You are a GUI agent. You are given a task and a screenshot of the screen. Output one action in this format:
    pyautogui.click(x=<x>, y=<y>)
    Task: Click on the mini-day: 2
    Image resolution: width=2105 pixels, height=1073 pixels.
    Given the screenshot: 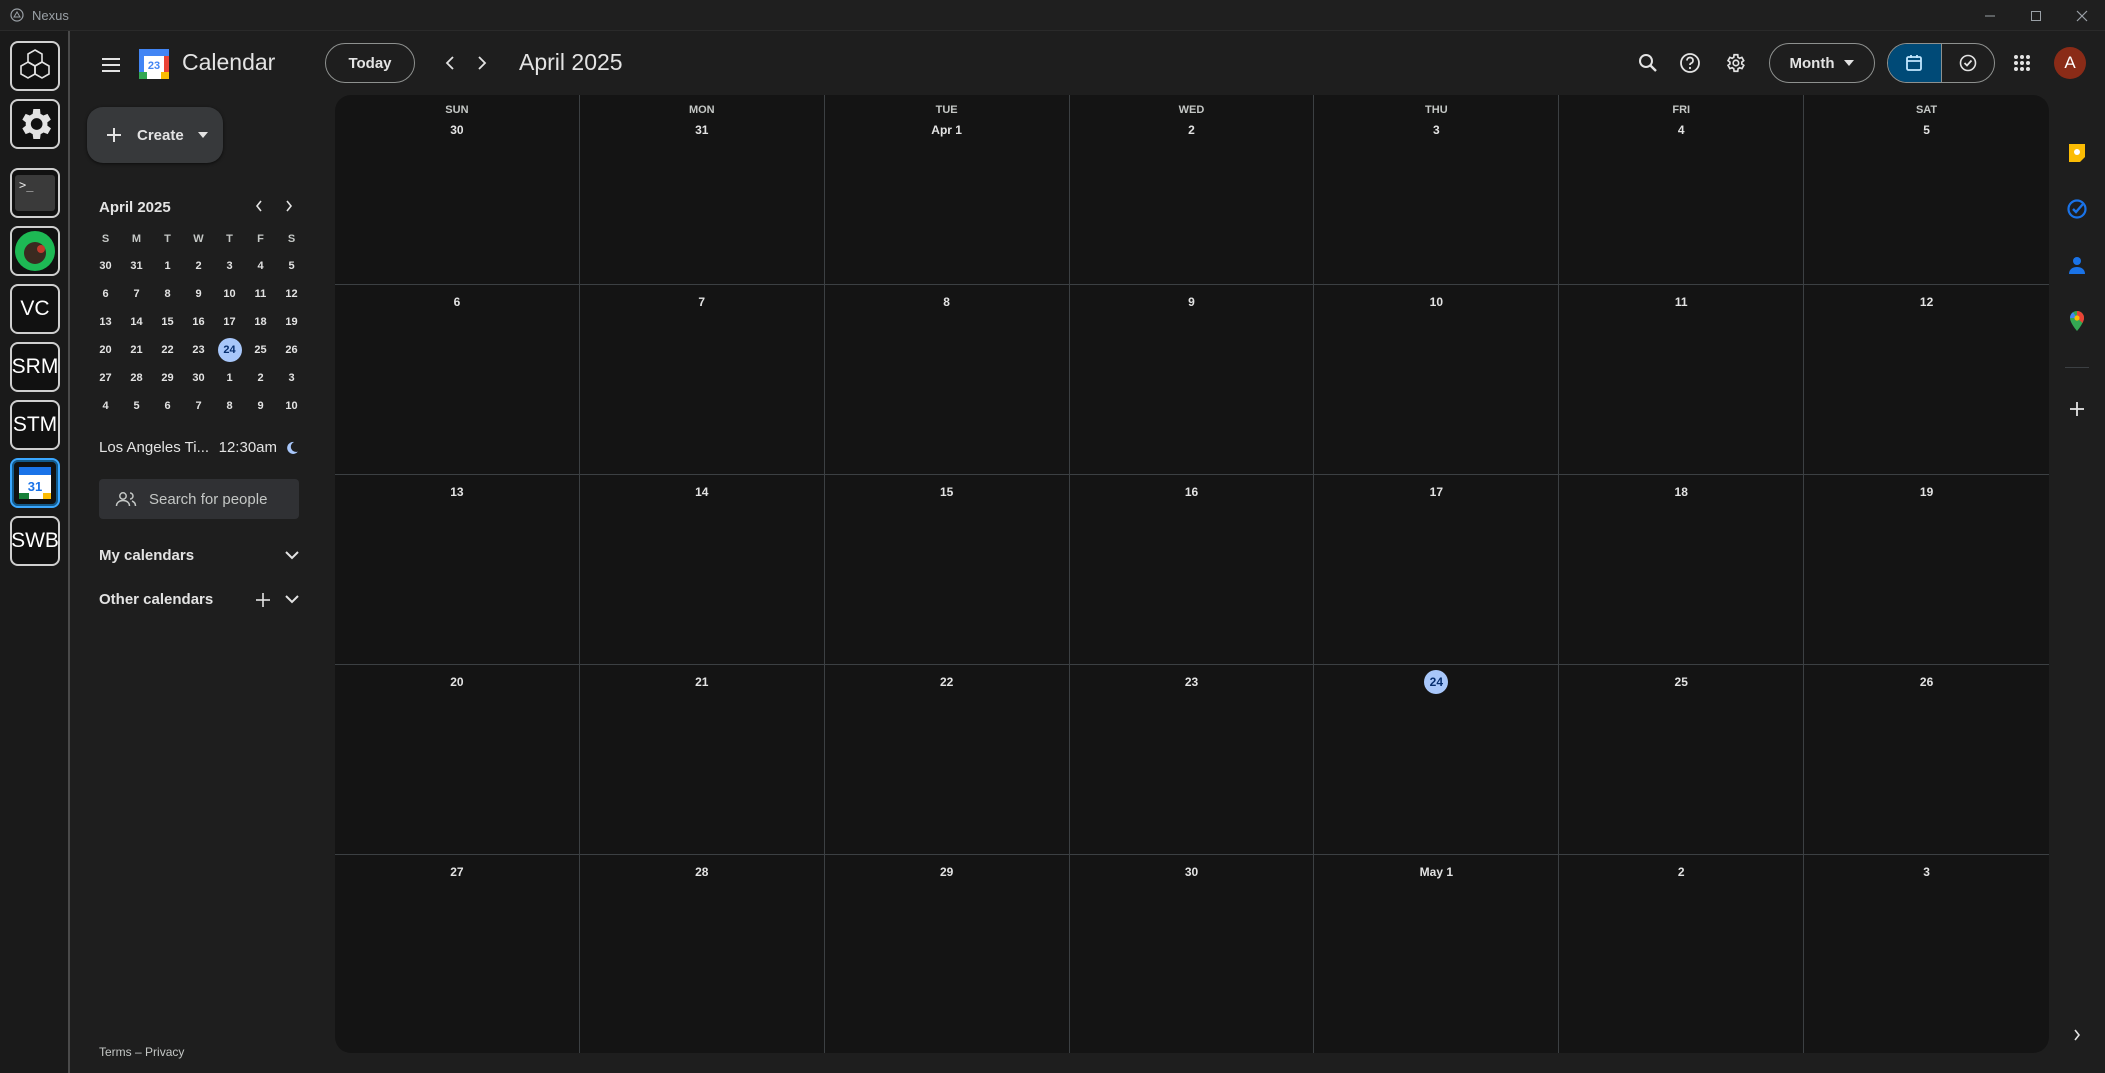 What is the action you would take?
    pyautogui.click(x=260, y=378)
    